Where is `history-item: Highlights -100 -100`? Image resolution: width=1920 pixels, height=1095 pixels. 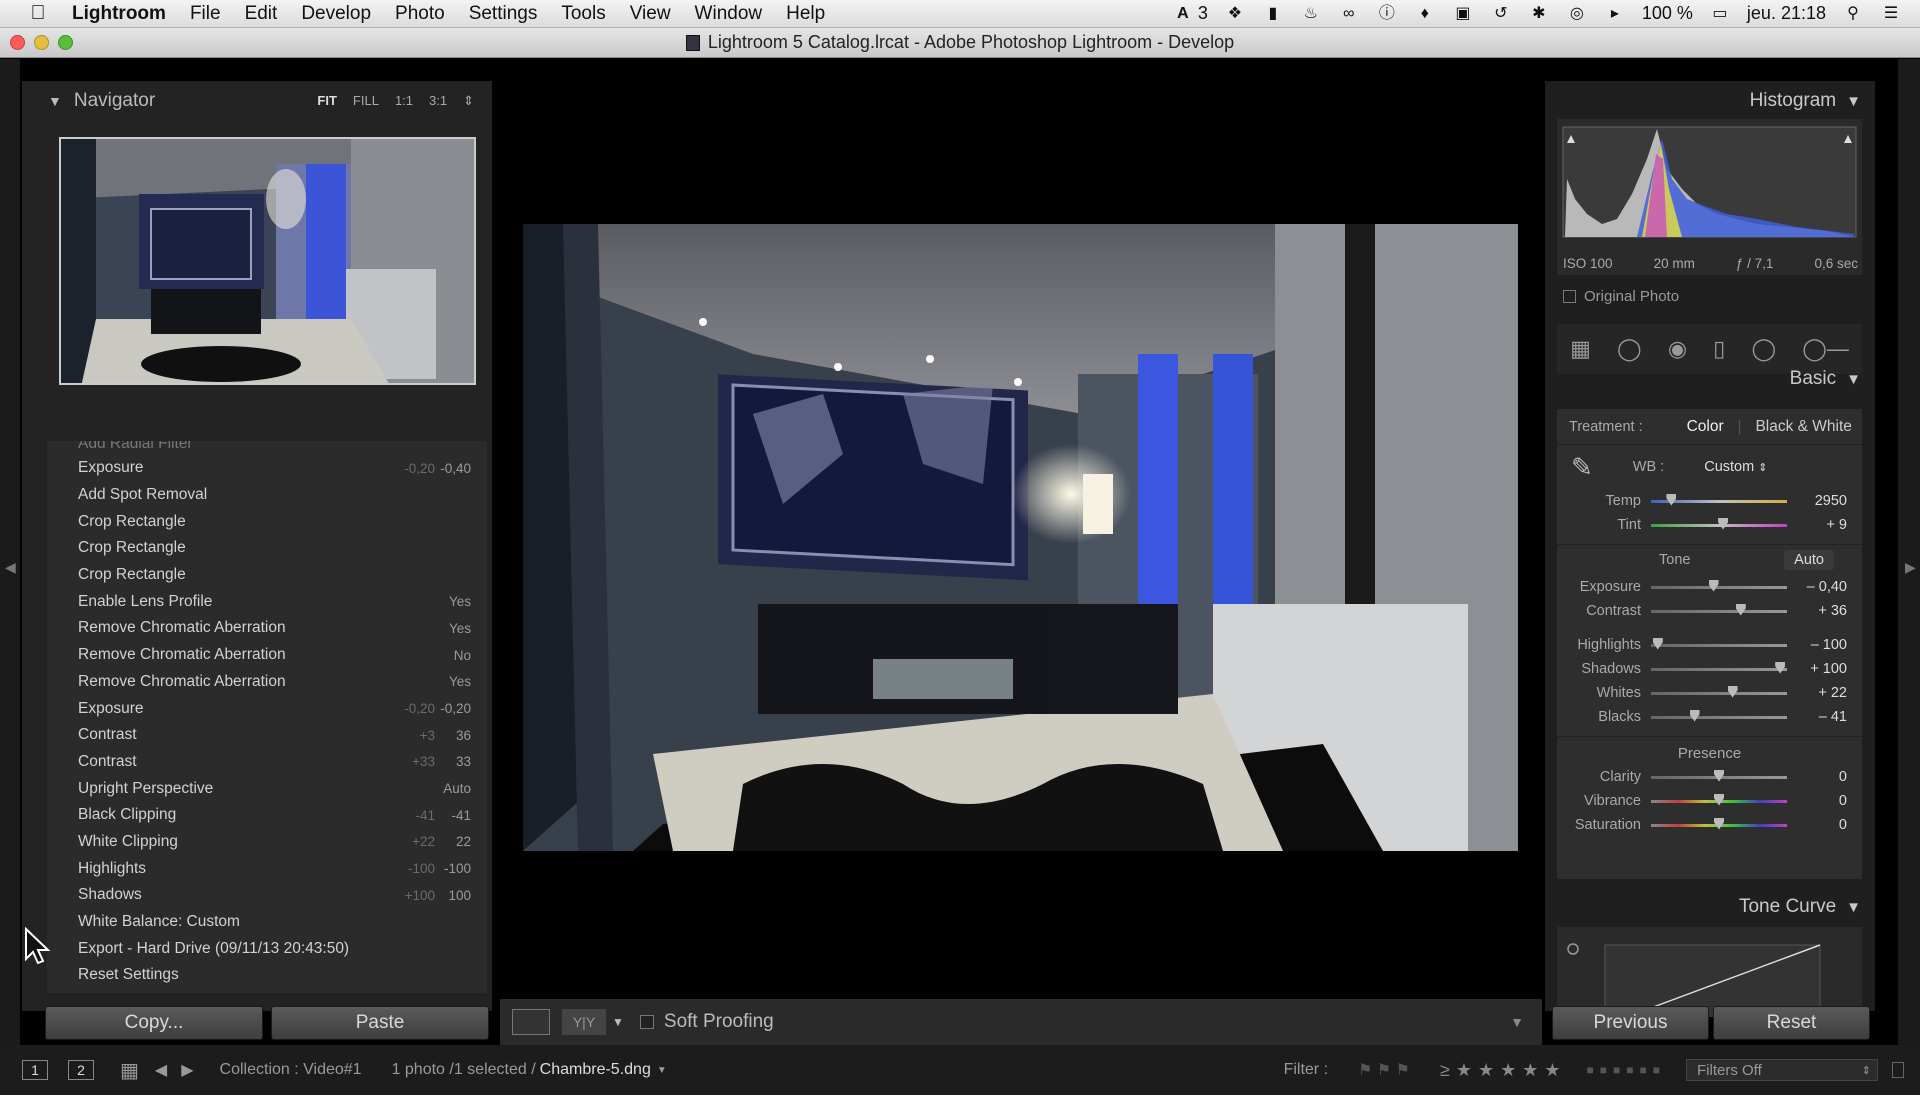 history-item: Highlights -100 -100 is located at coordinates (267, 868).